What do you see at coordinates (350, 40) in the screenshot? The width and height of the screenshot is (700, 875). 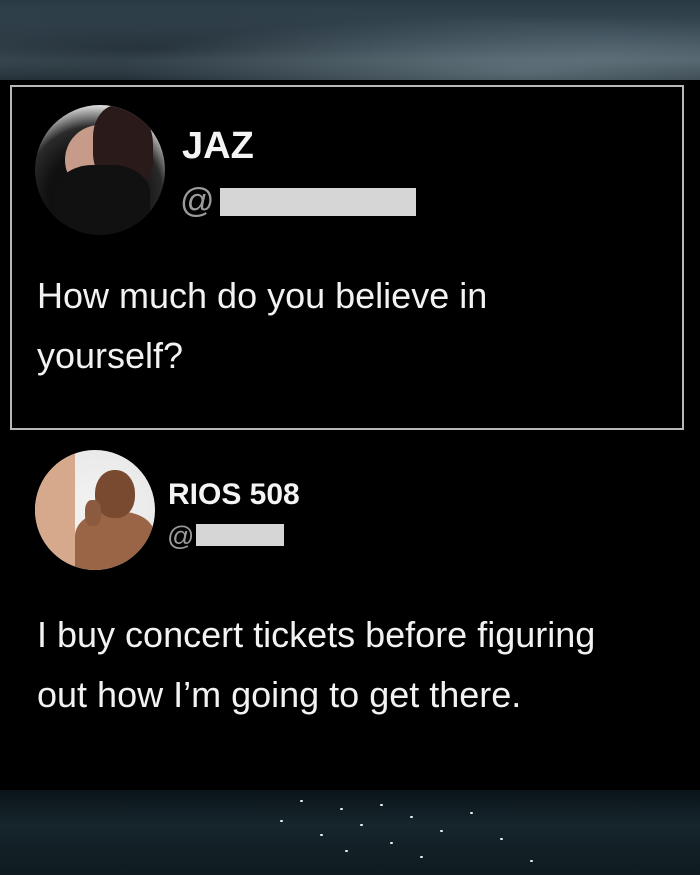 I see `sky-background` at bounding box center [350, 40].